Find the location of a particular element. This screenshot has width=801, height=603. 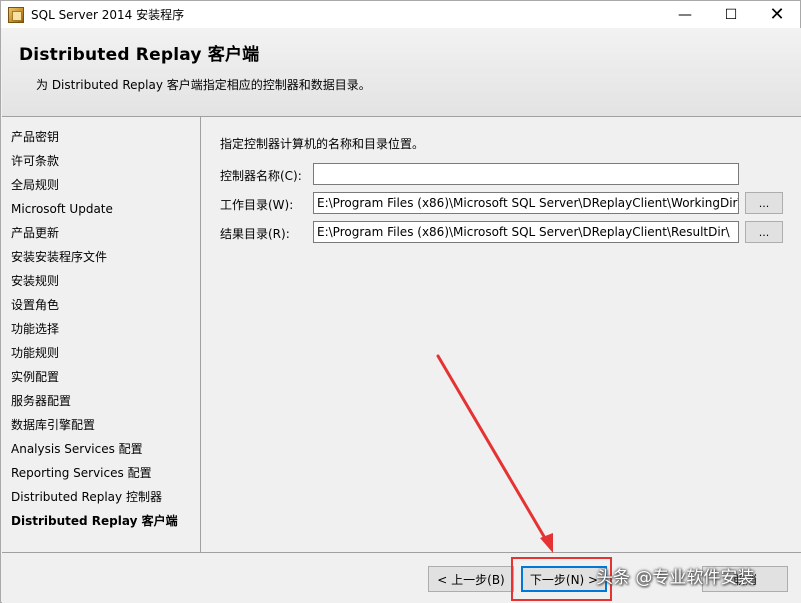

minimize-icon: — is located at coordinates (685, 14).